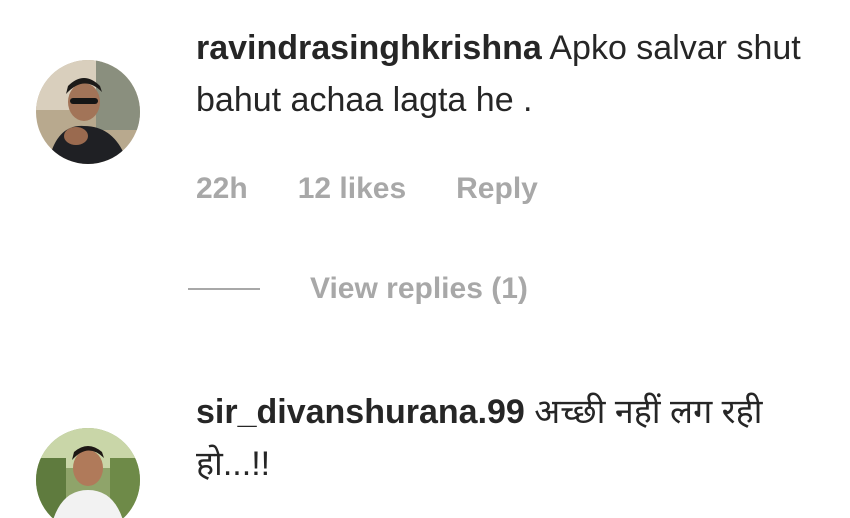  What do you see at coordinates (360, 412) in the screenshot?
I see `comment-username: sir_divanshurana.99` at bounding box center [360, 412].